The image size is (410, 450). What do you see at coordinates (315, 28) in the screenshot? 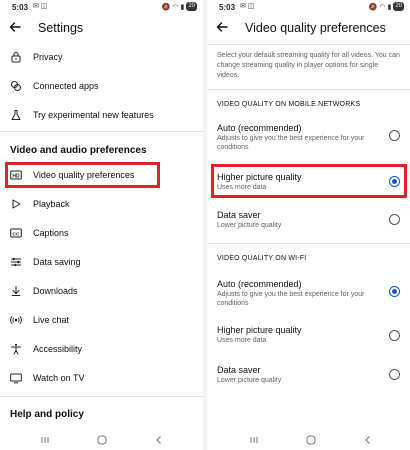
I see `page-title: Video quality preferences` at bounding box center [315, 28].